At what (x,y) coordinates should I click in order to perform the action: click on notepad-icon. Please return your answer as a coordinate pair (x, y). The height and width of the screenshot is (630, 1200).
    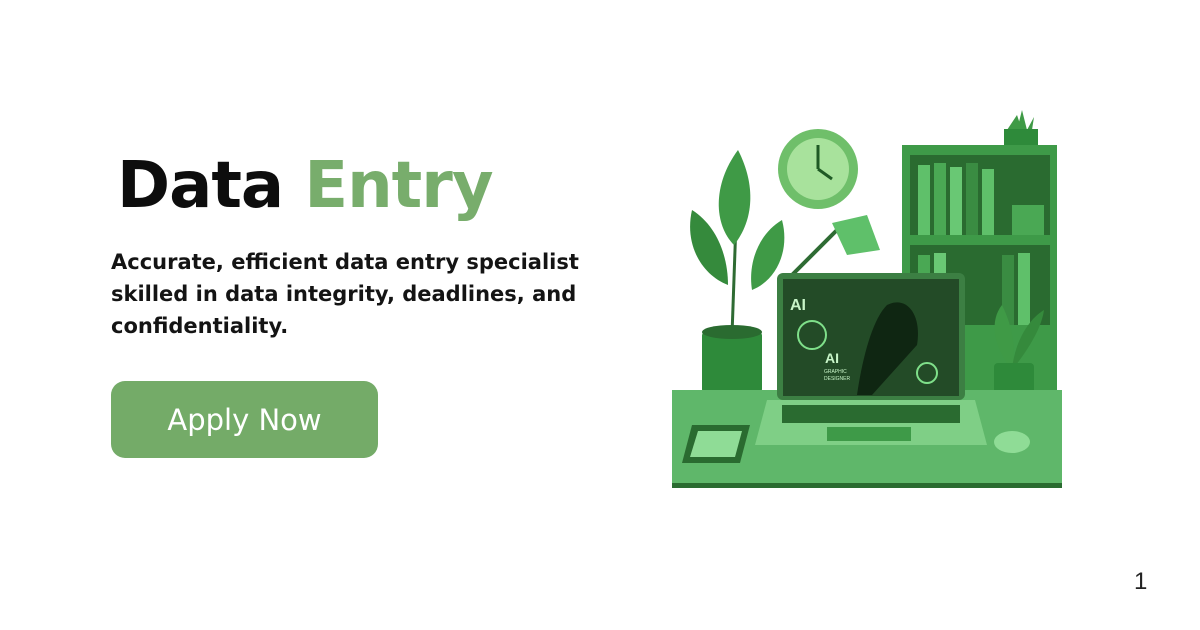
    Looking at the image, I should click on (716, 444).